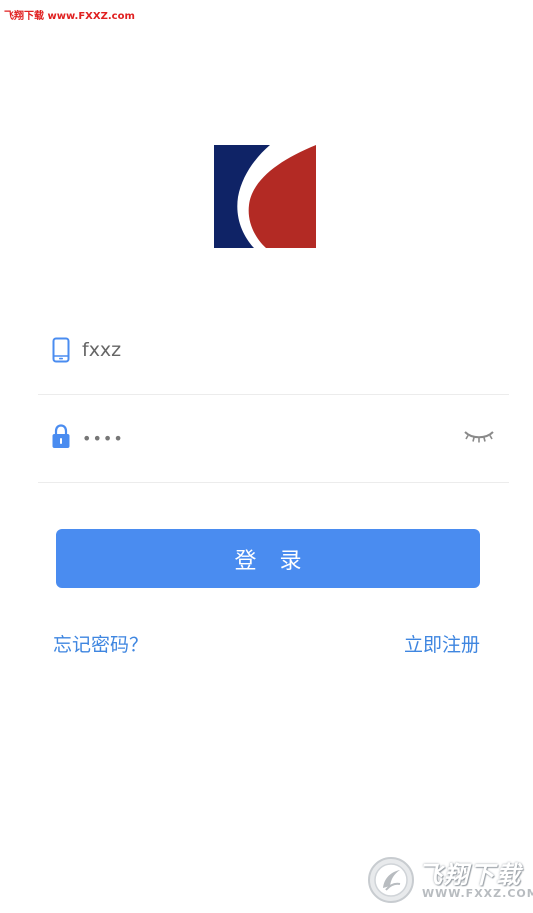 The image size is (533, 913). What do you see at coordinates (268, 558) in the screenshot?
I see `login-button: 登 录` at bounding box center [268, 558].